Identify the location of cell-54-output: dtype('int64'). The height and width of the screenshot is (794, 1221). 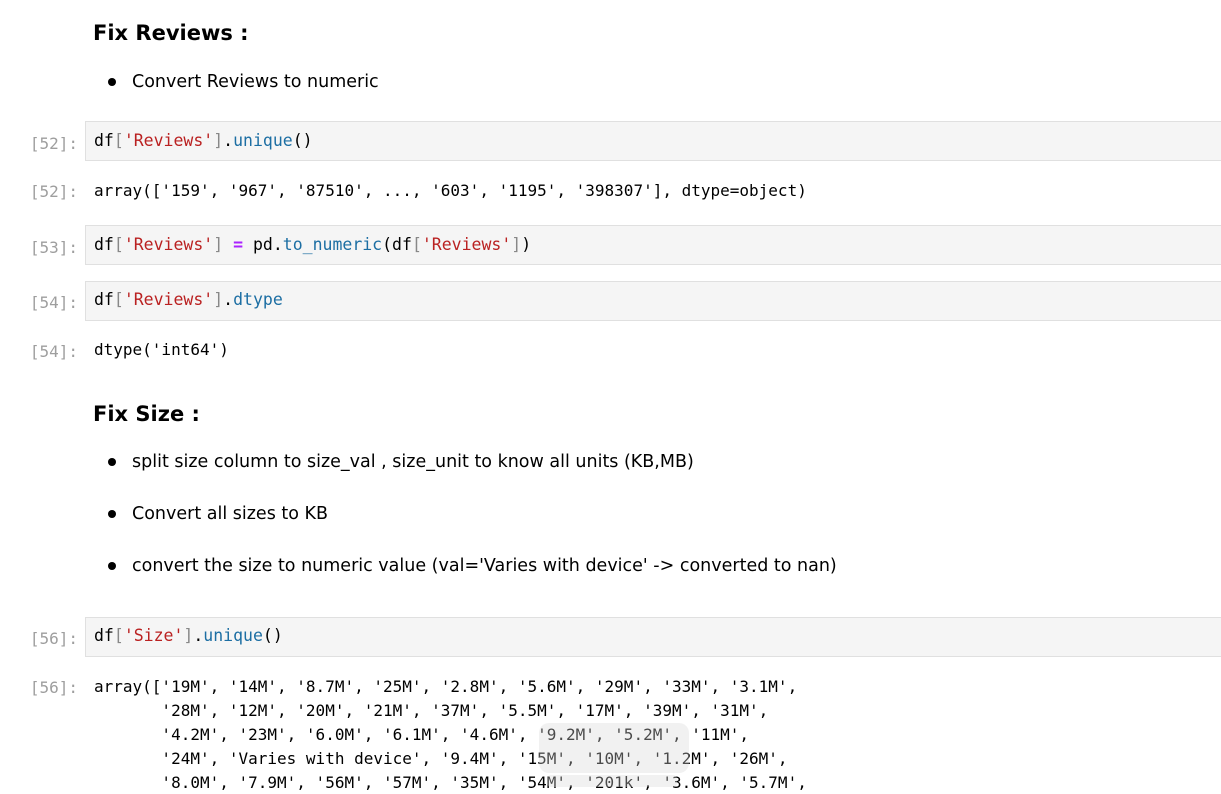
(161, 349).